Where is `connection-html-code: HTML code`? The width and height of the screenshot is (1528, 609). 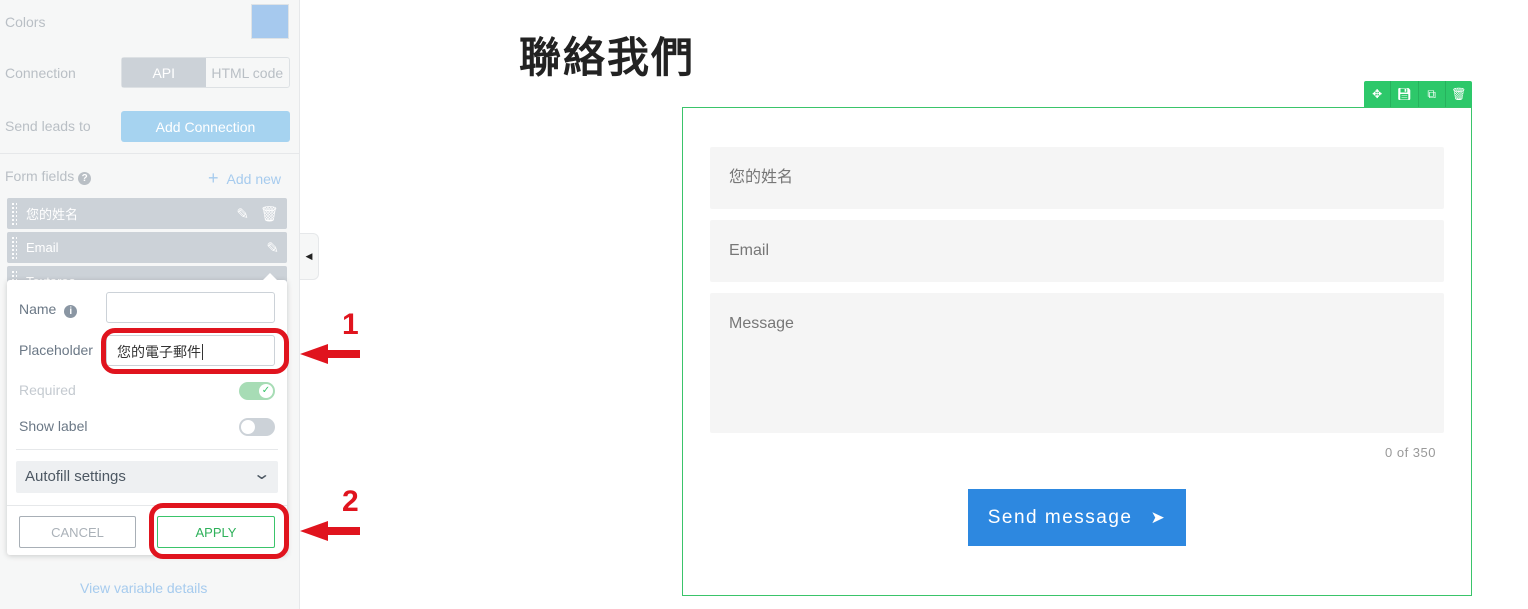 connection-html-code: HTML code is located at coordinates (248, 72).